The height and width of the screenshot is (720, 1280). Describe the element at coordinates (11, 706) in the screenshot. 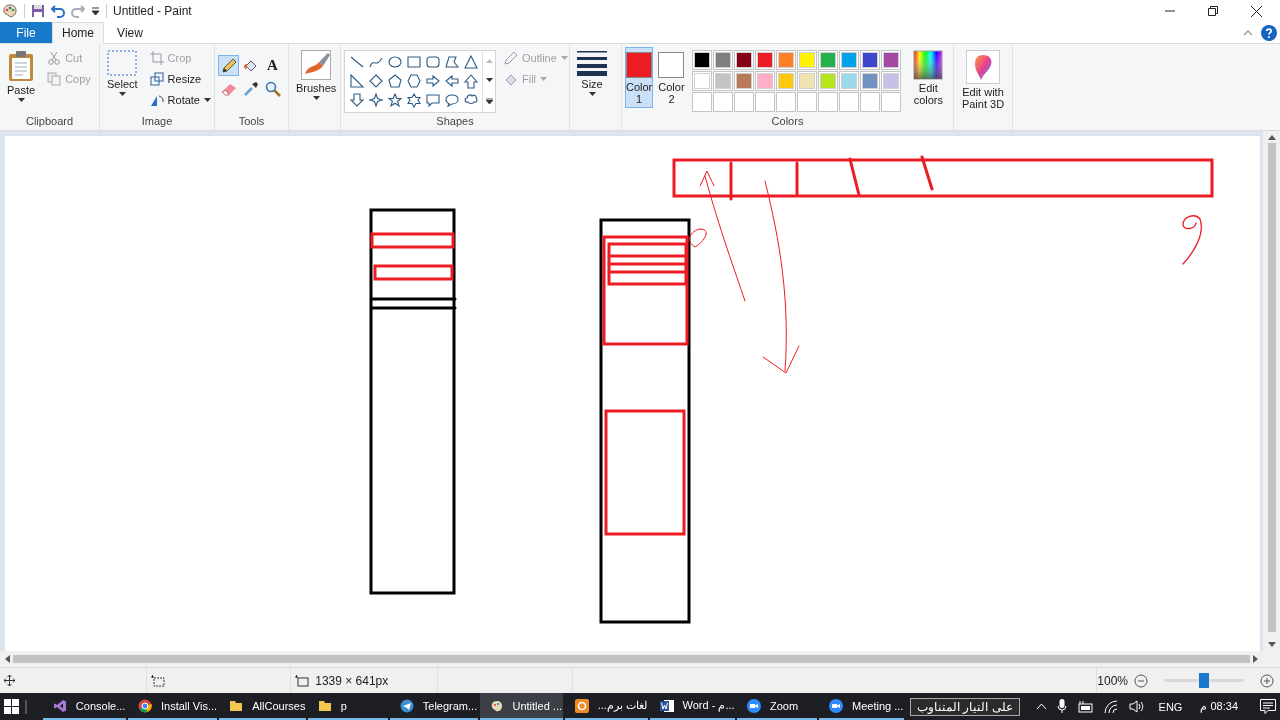

I see `windows-start-icon` at that location.